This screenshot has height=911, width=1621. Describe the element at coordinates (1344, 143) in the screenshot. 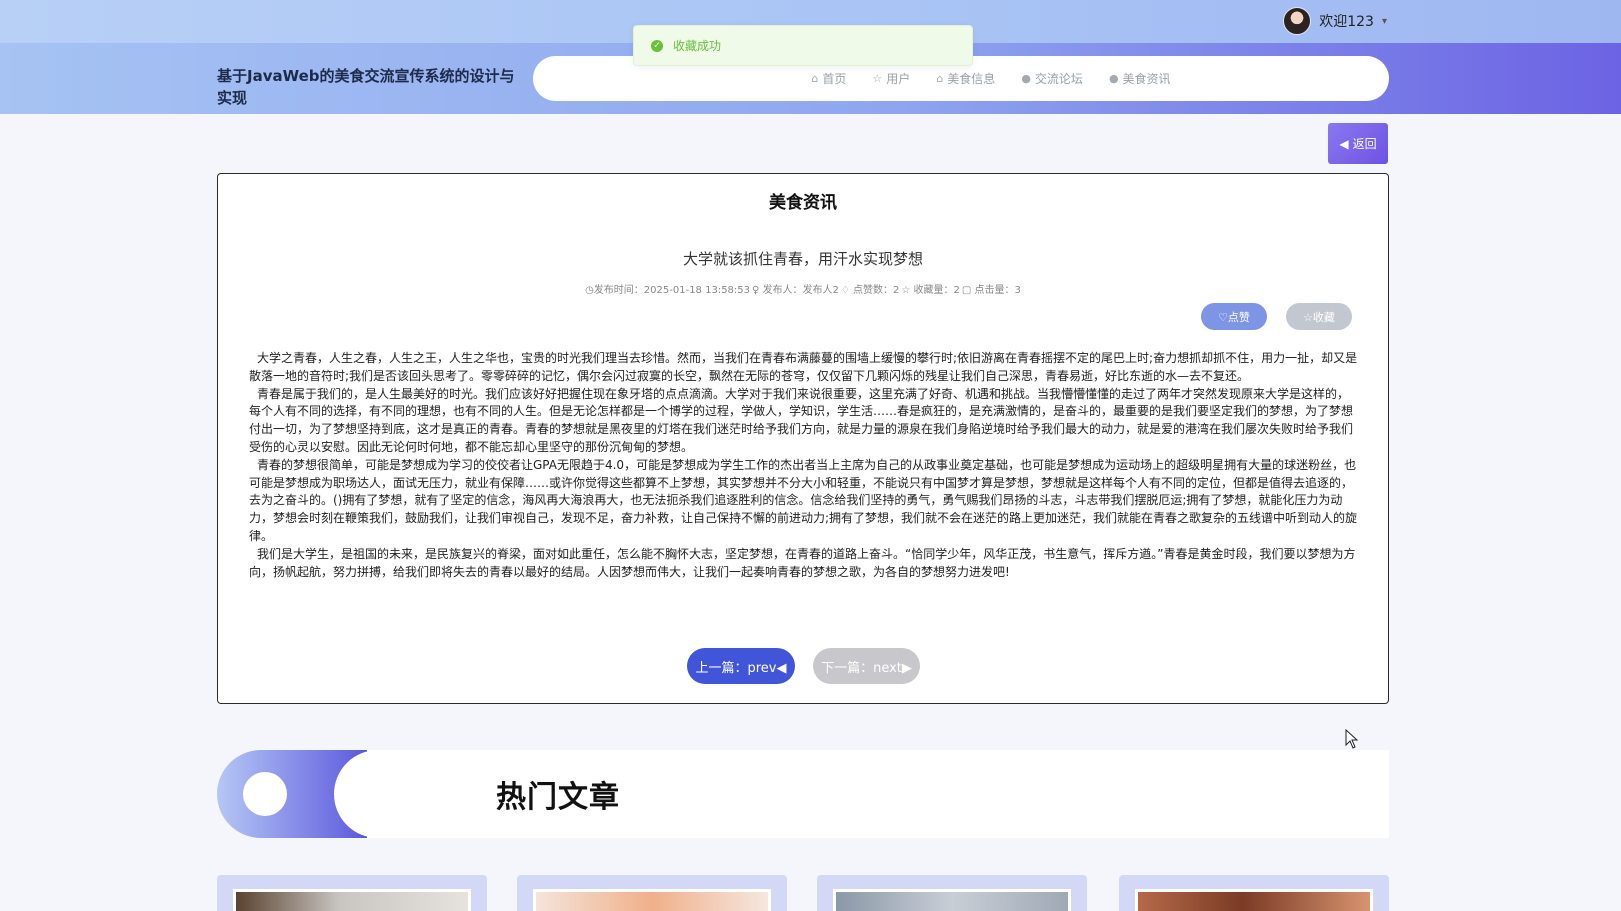

I see `caret-left-icon: ◀` at that location.